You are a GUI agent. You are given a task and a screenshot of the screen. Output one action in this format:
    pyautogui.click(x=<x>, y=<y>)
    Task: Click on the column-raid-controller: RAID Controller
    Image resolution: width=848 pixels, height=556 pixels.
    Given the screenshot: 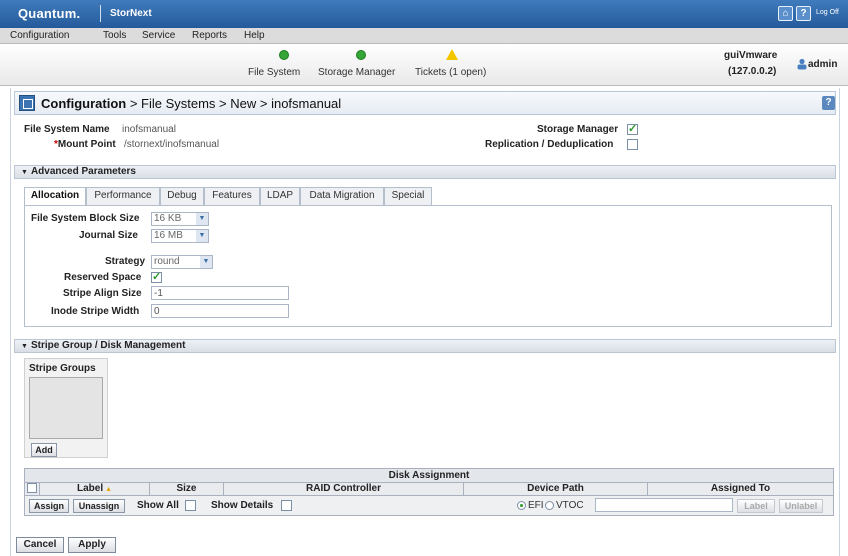 What is the action you would take?
    pyautogui.click(x=343, y=489)
    